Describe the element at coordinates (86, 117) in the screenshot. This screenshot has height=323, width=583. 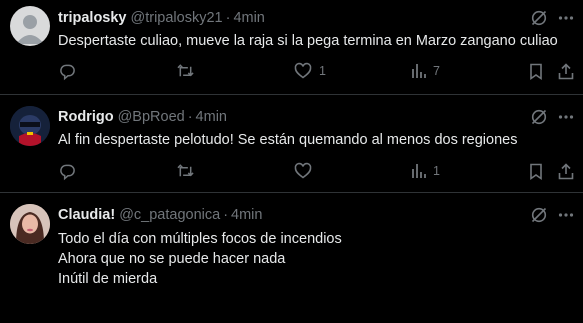
I see `display-name: Rodrigo` at that location.